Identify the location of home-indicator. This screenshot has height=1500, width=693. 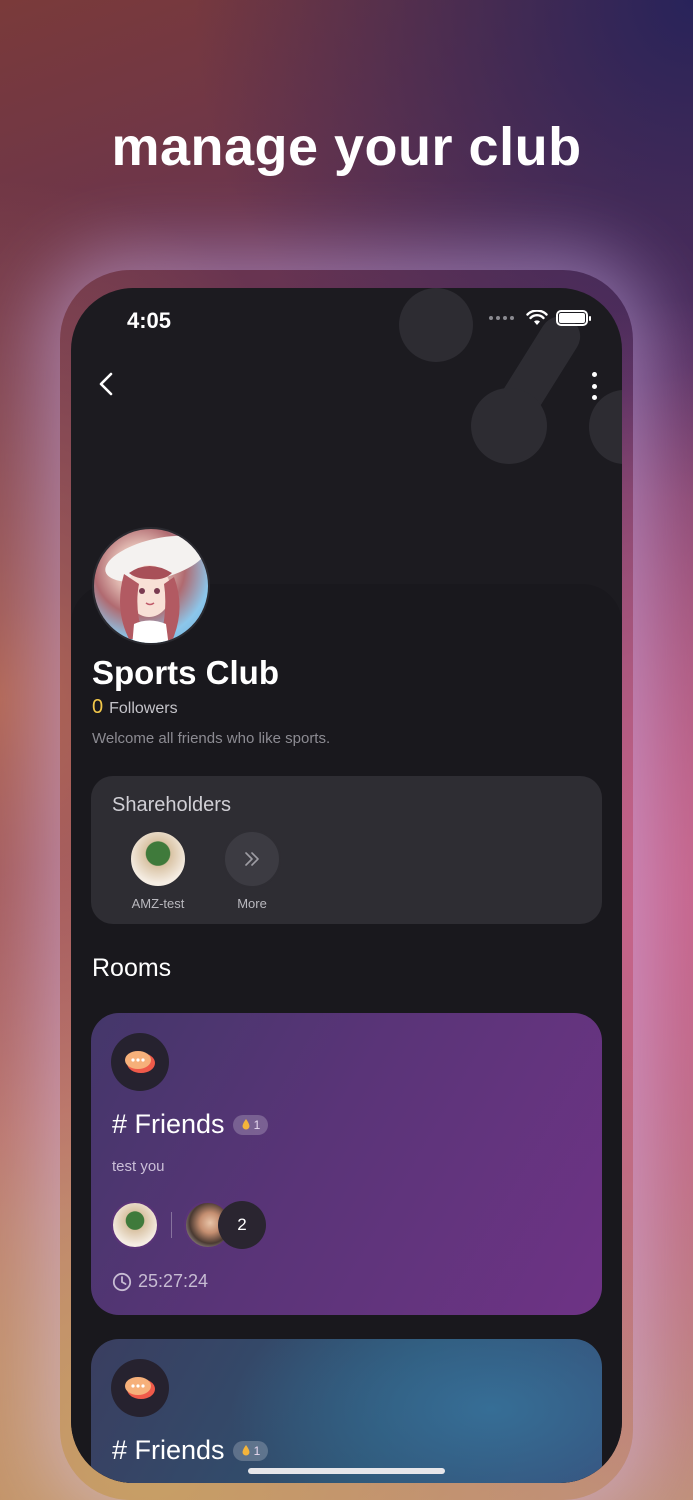
(346, 1471).